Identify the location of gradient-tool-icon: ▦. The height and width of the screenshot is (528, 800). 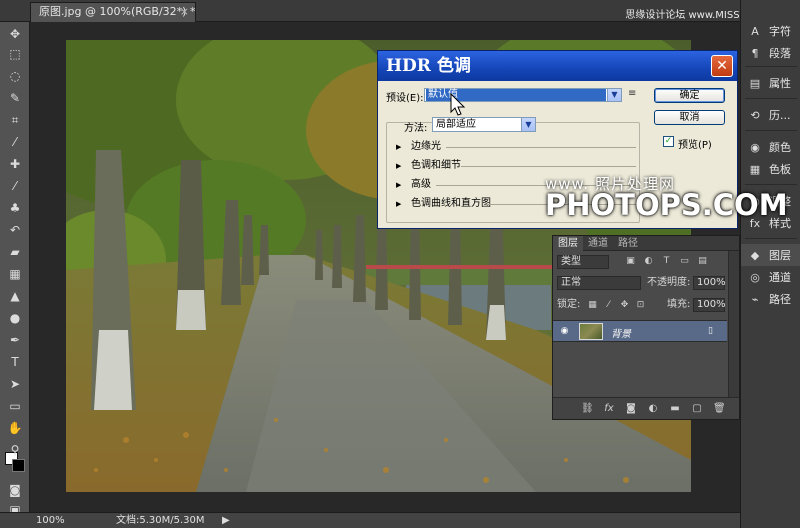
(15, 274).